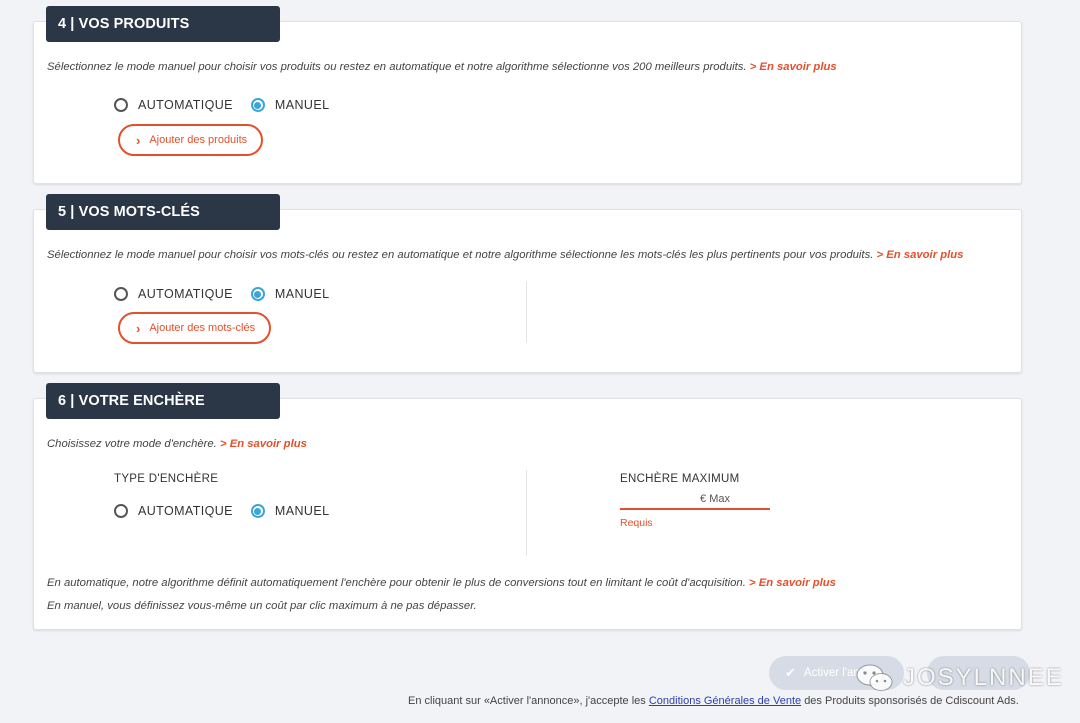  What do you see at coordinates (695, 500) in the screenshot?
I see `max-bid-input` at bounding box center [695, 500].